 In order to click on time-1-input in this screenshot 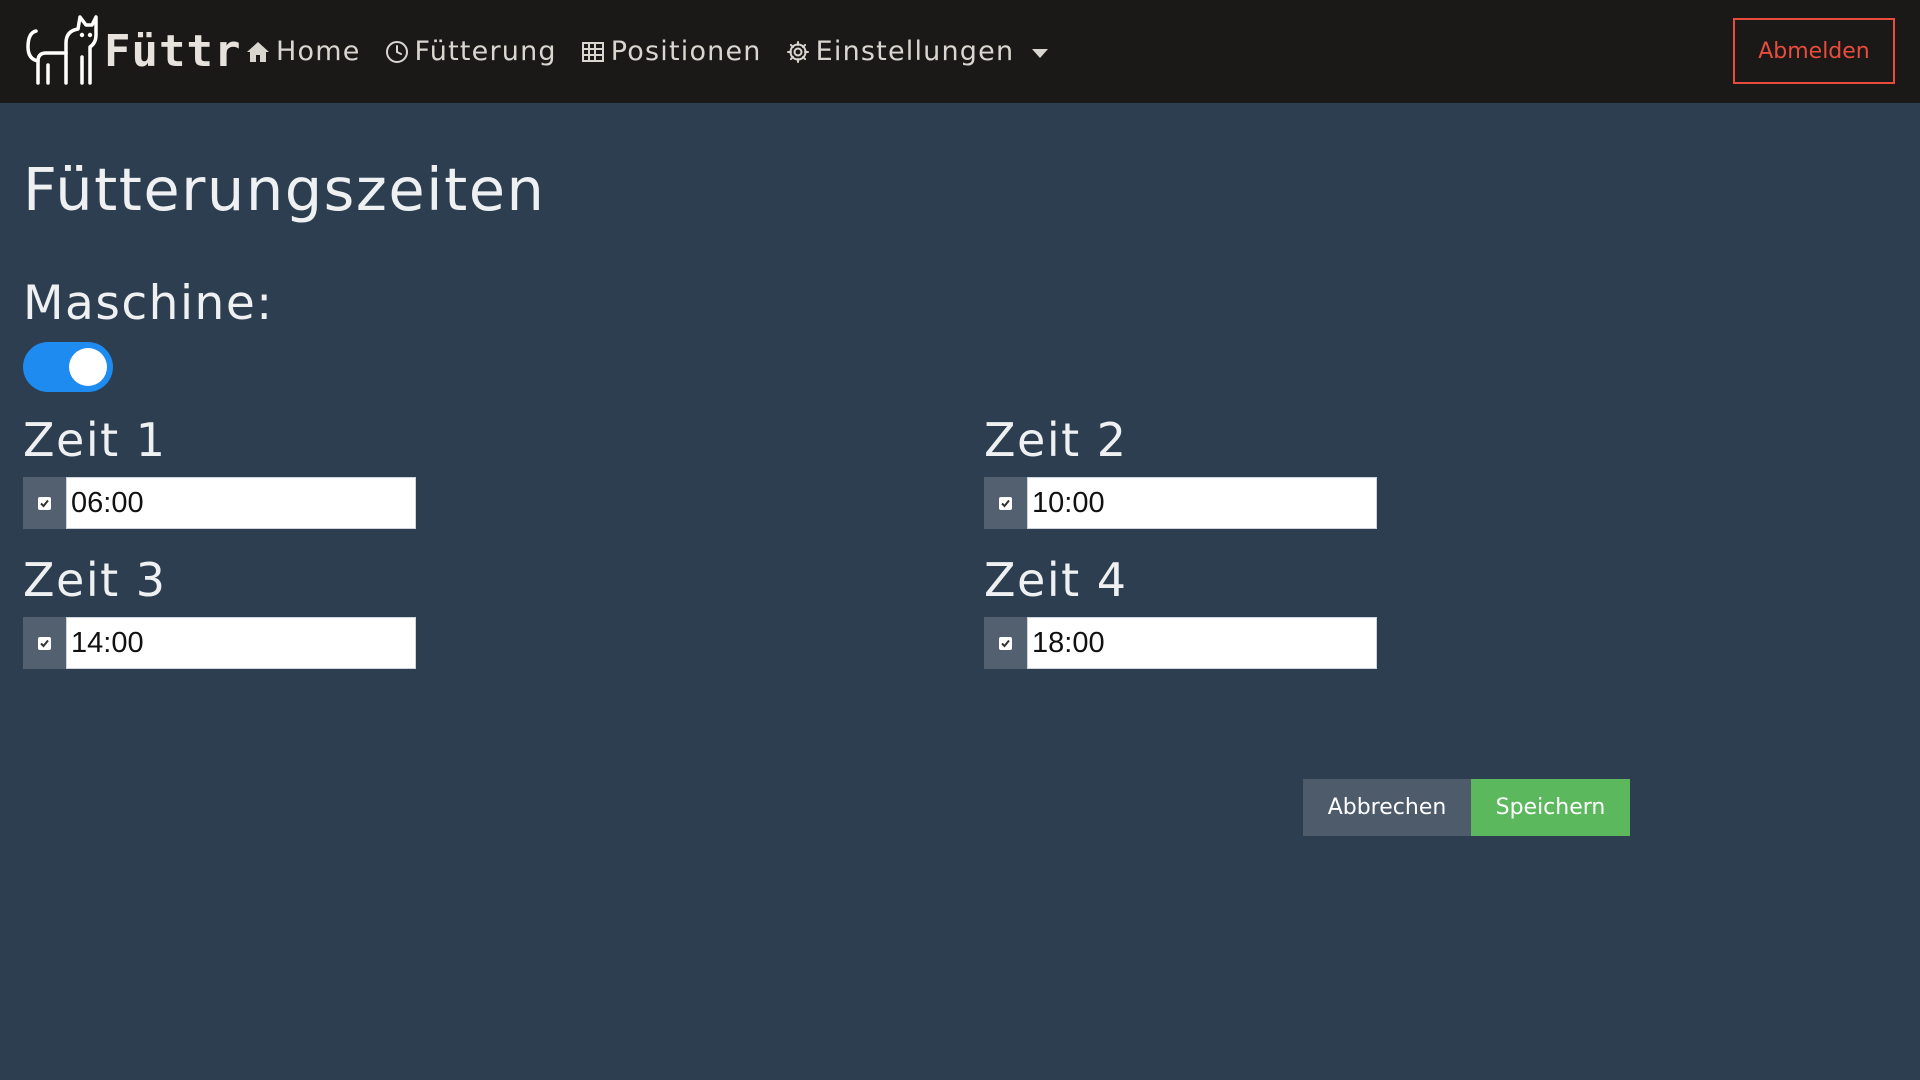, I will do `click(241, 503)`.